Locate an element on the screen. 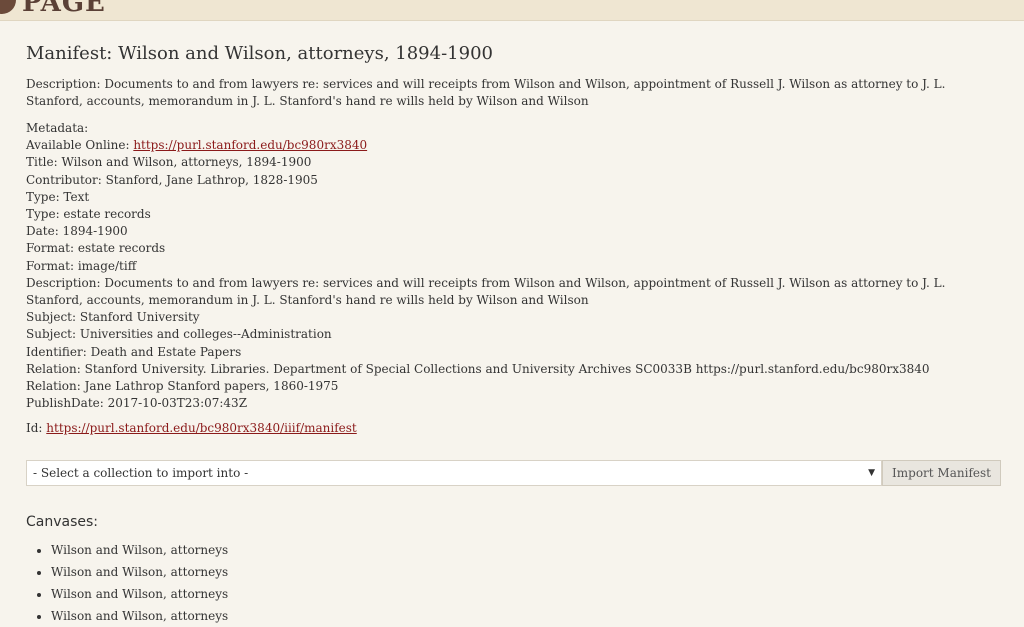  metadata-type-estate: Type: estate records is located at coordinates (88, 214).